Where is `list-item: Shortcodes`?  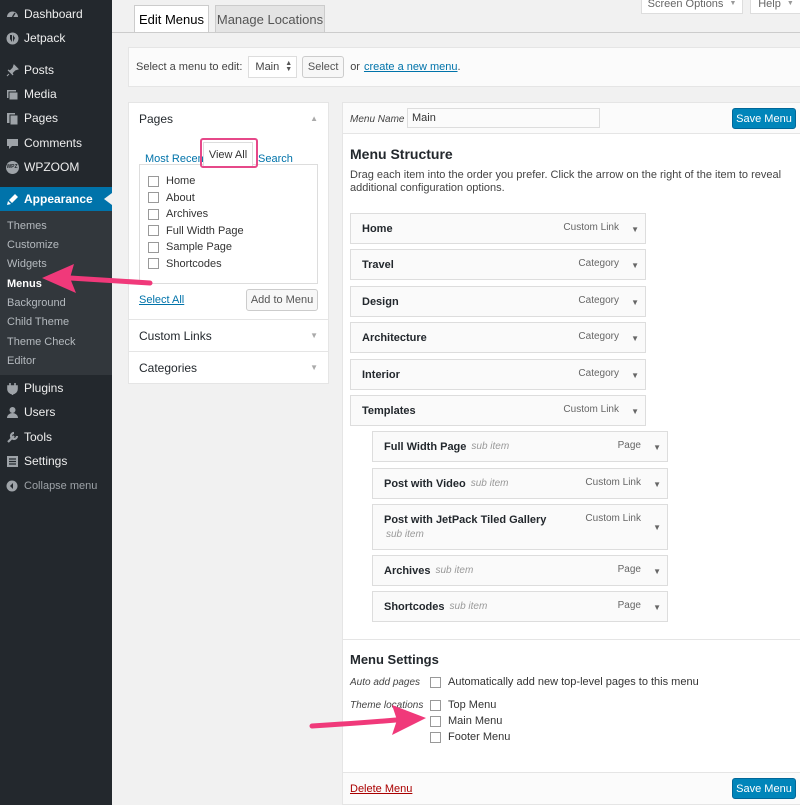
list-item: Shortcodes is located at coordinates (228, 264).